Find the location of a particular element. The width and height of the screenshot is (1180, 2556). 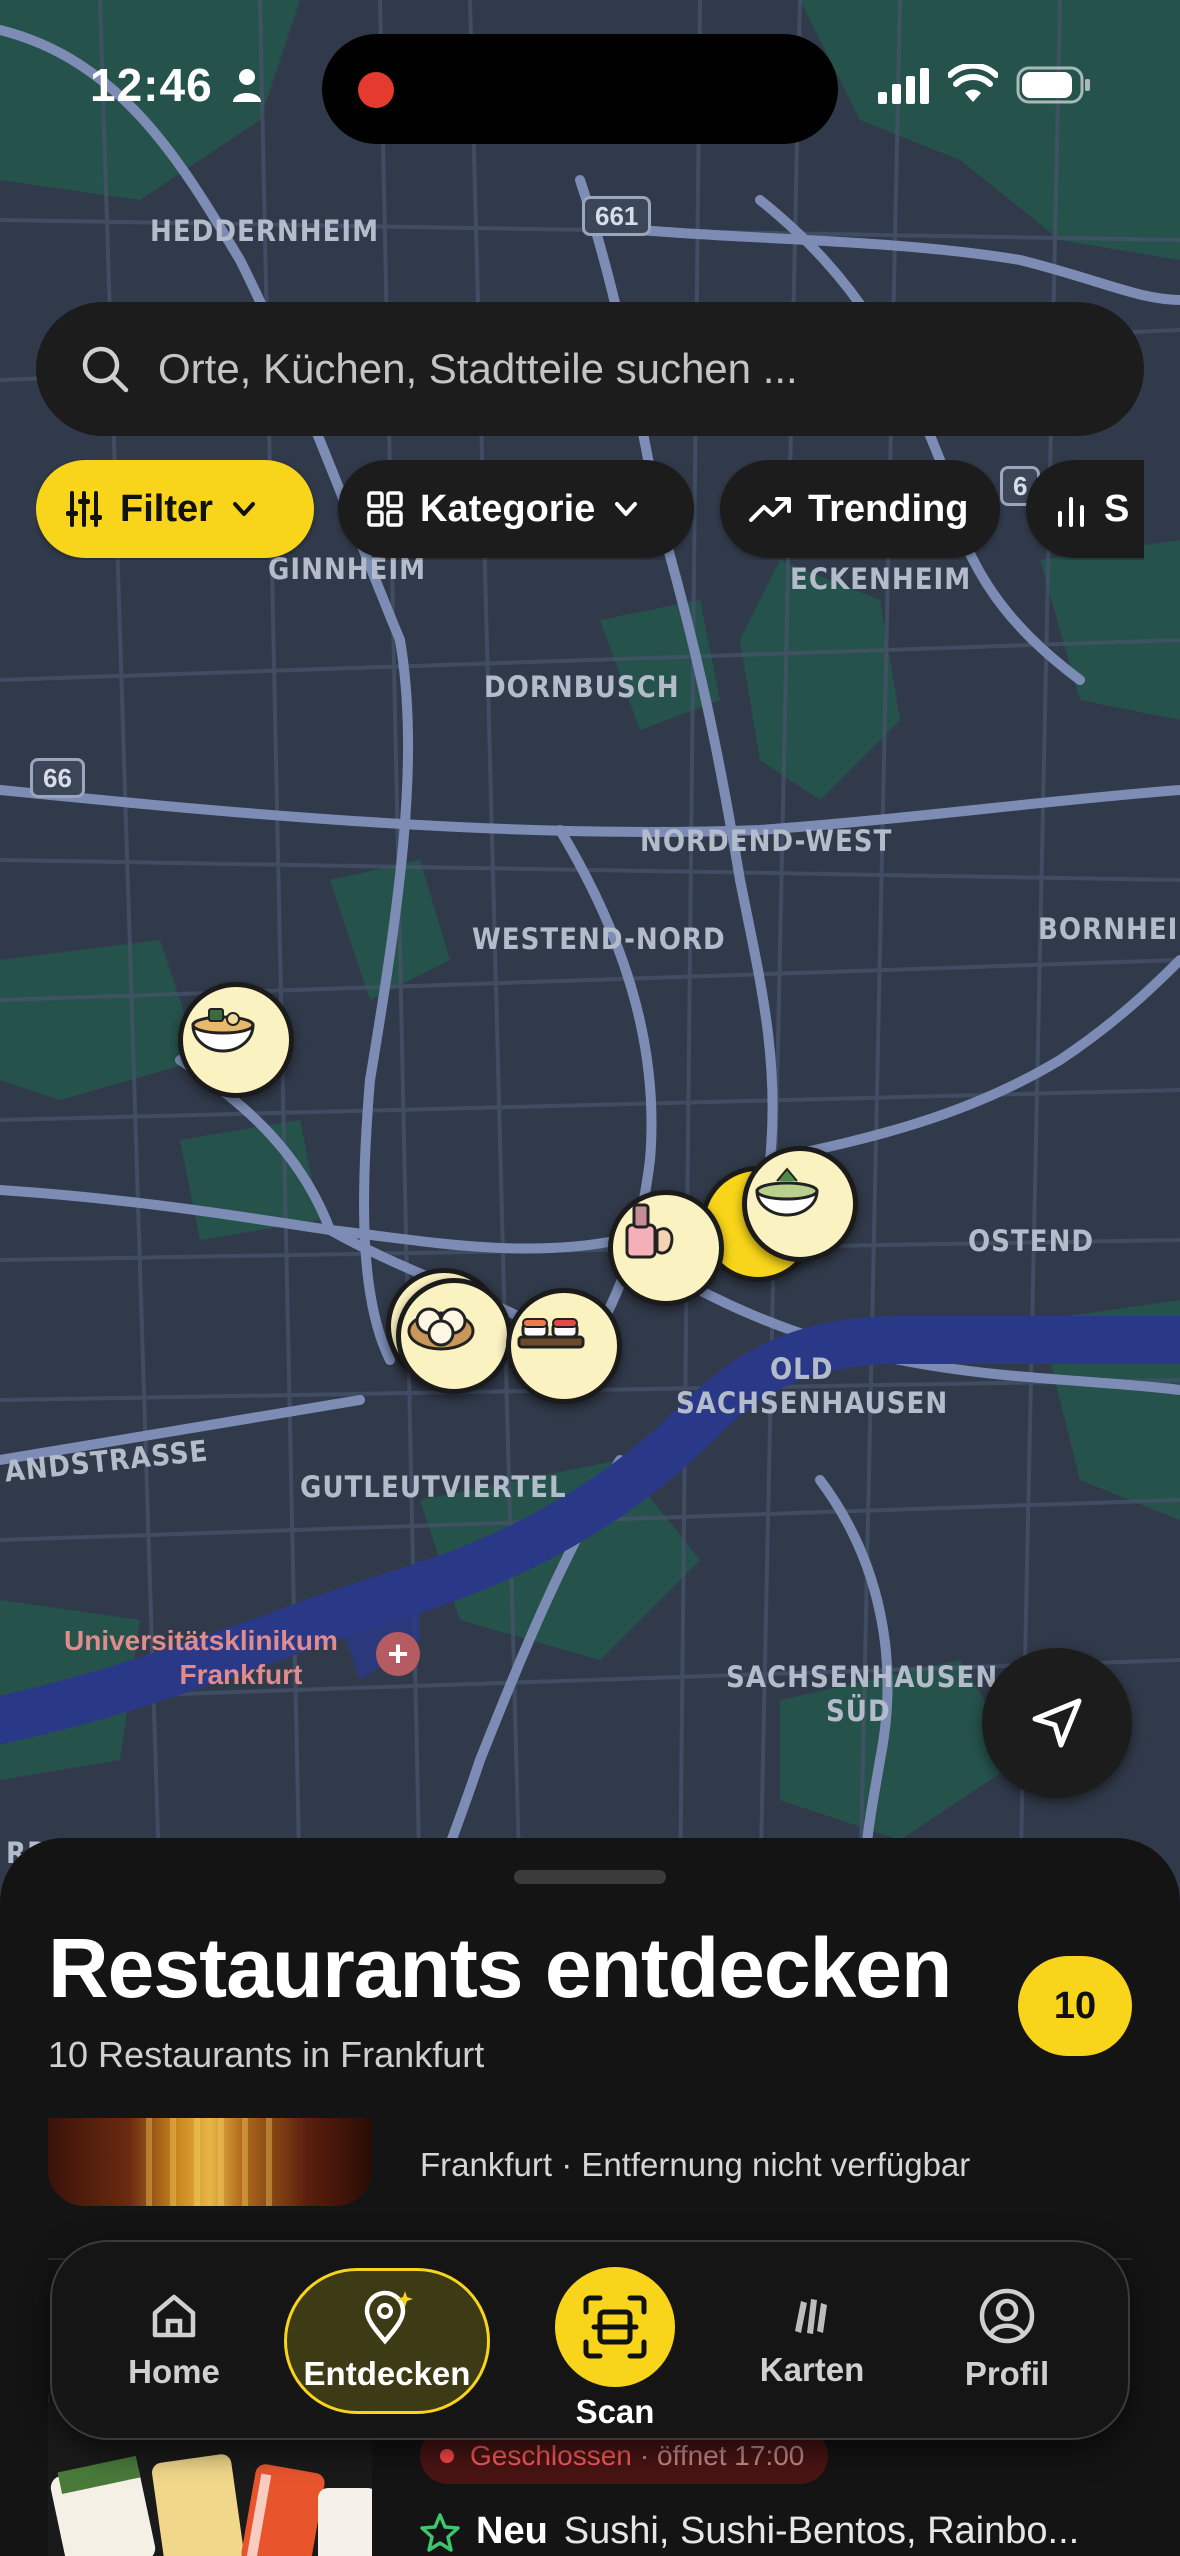

bar-chart-icon is located at coordinates (1071, 512).